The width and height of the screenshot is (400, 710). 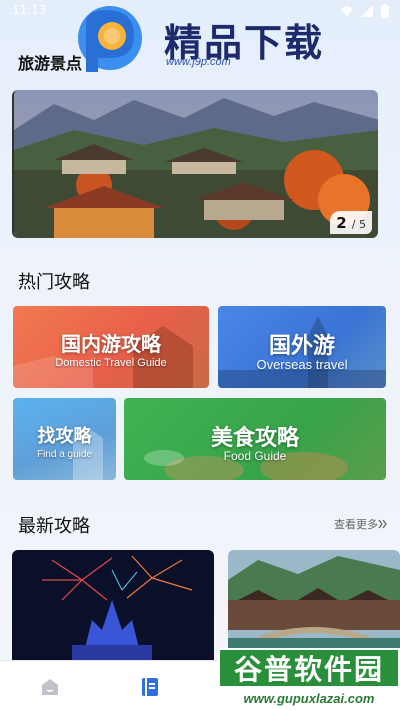 What do you see at coordinates (64, 454) in the screenshot?
I see `find-guide-subtitle: Find a guide` at bounding box center [64, 454].